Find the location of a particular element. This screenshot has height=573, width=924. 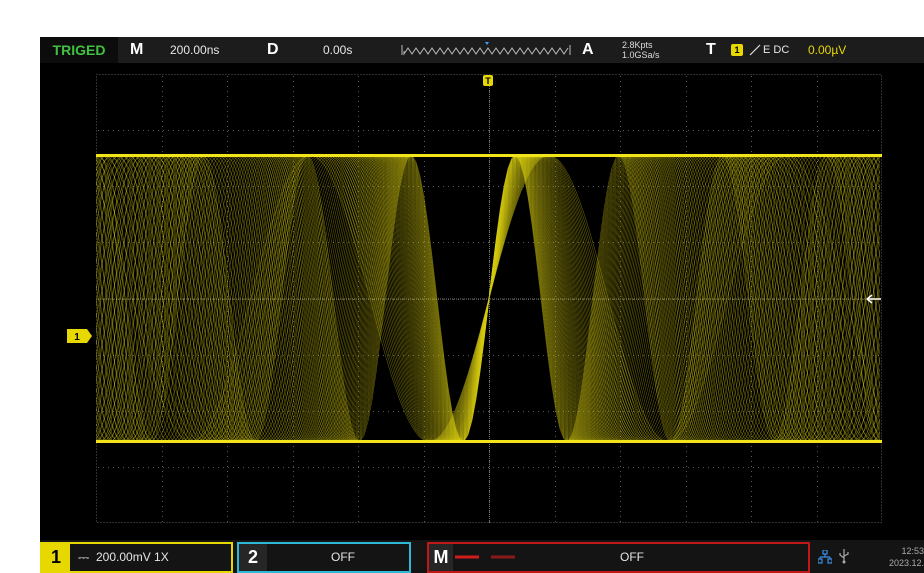

math-panel: M OFF is located at coordinates (618, 557).